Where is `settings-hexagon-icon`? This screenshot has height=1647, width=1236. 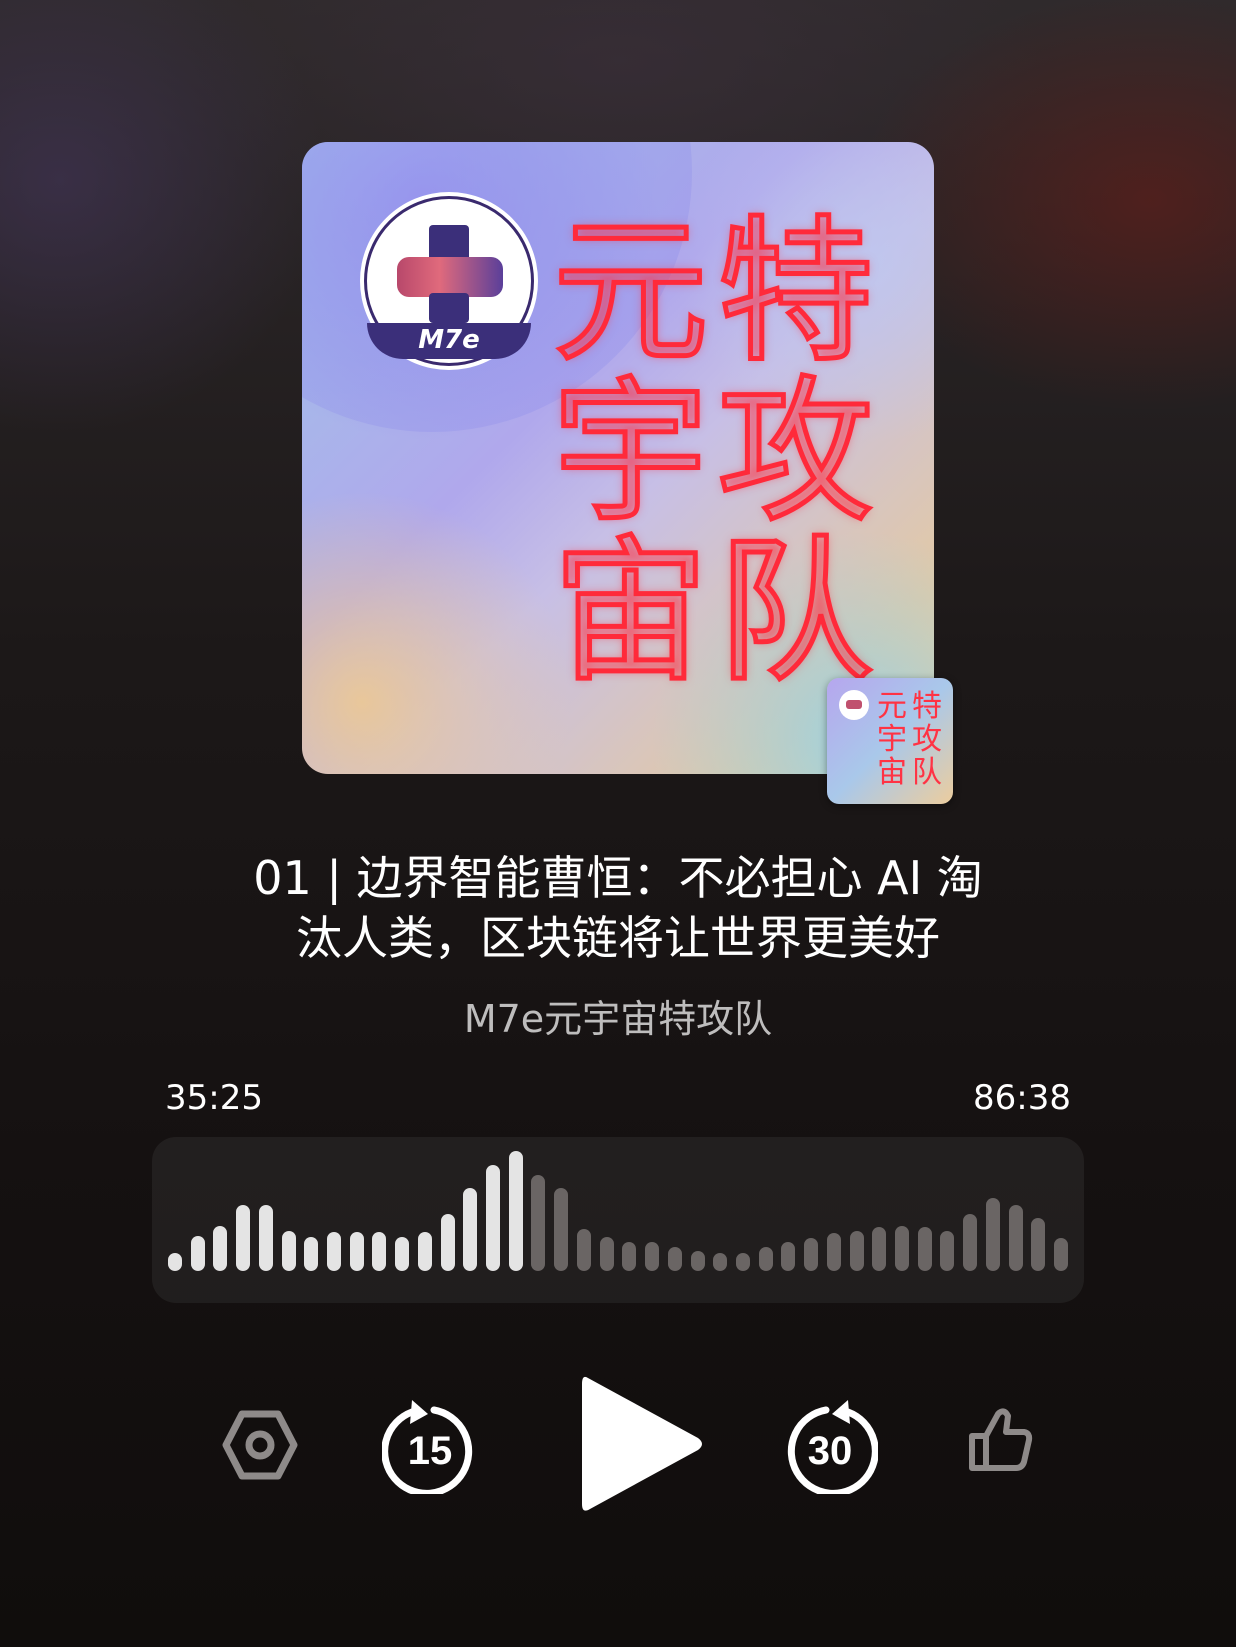
settings-hexagon-icon is located at coordinates (260, 1445).